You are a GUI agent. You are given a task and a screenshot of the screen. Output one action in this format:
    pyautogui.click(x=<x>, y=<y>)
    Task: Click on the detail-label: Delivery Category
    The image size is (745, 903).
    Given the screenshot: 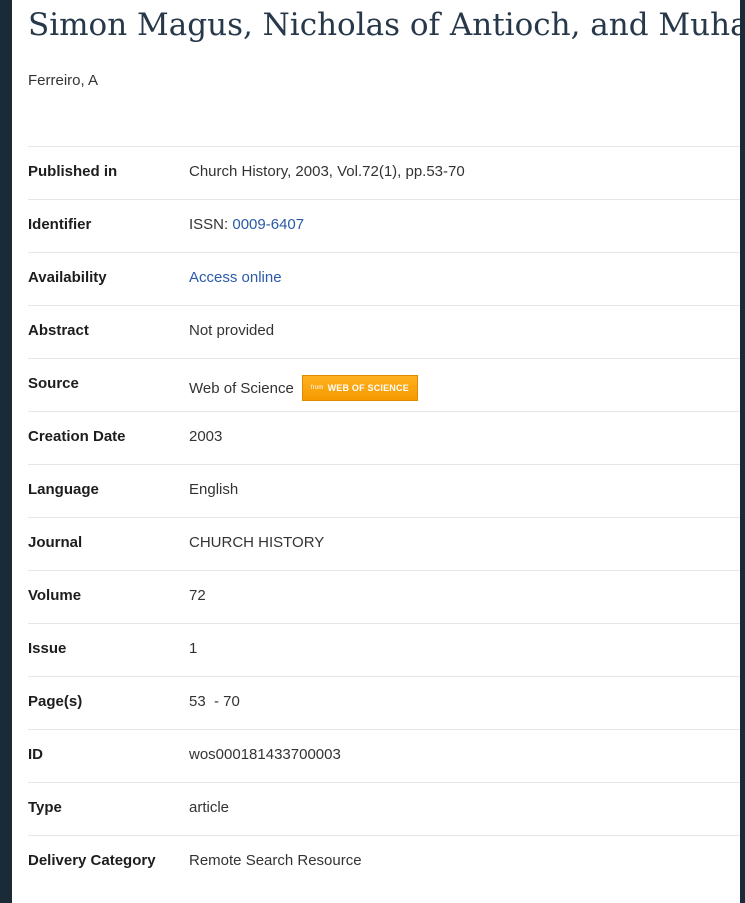 What is the action you would take?
    pyautogui.click(x=92, y=860)
    